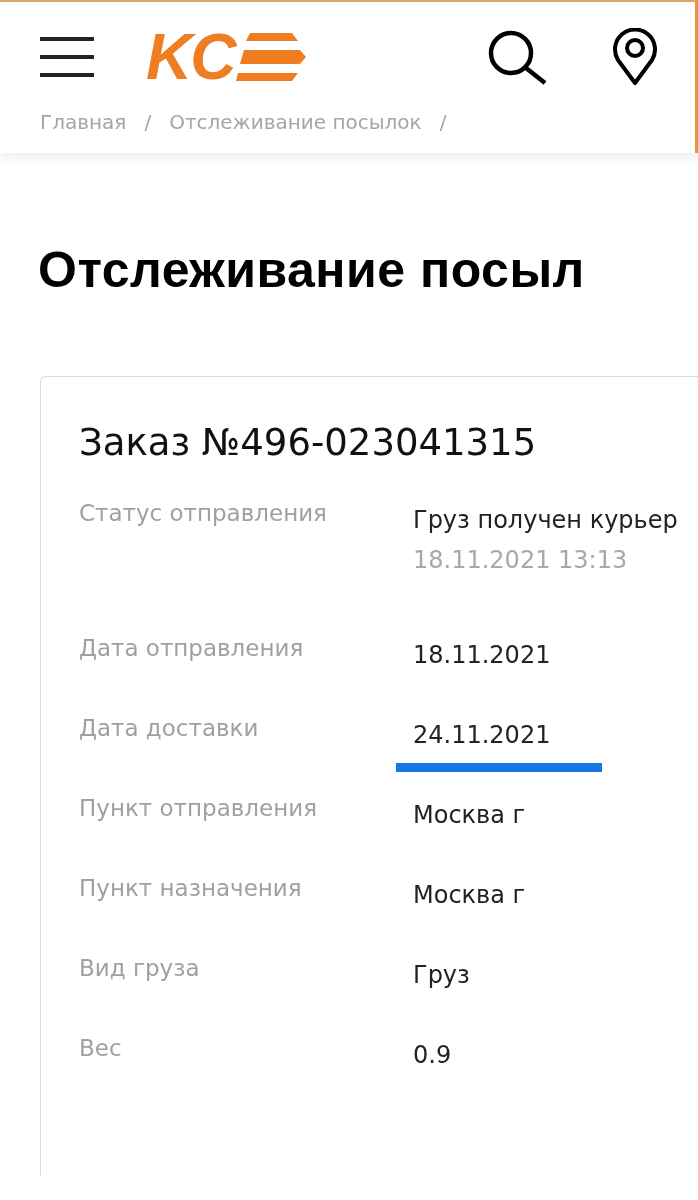 The width and height of the screenshot is (698, 1200). I want to click on location-pin-icon, so click(635, 57).